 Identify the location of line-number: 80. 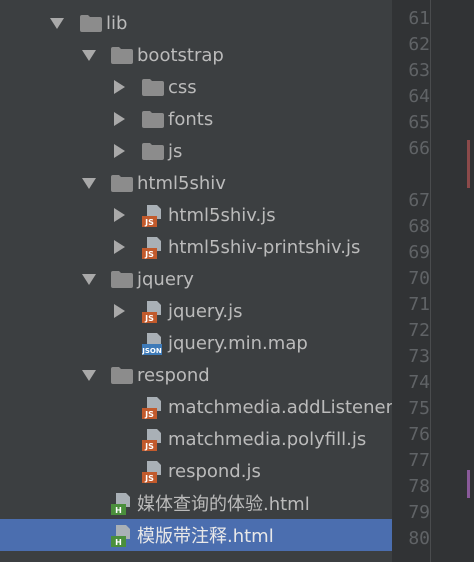
(419, 538).